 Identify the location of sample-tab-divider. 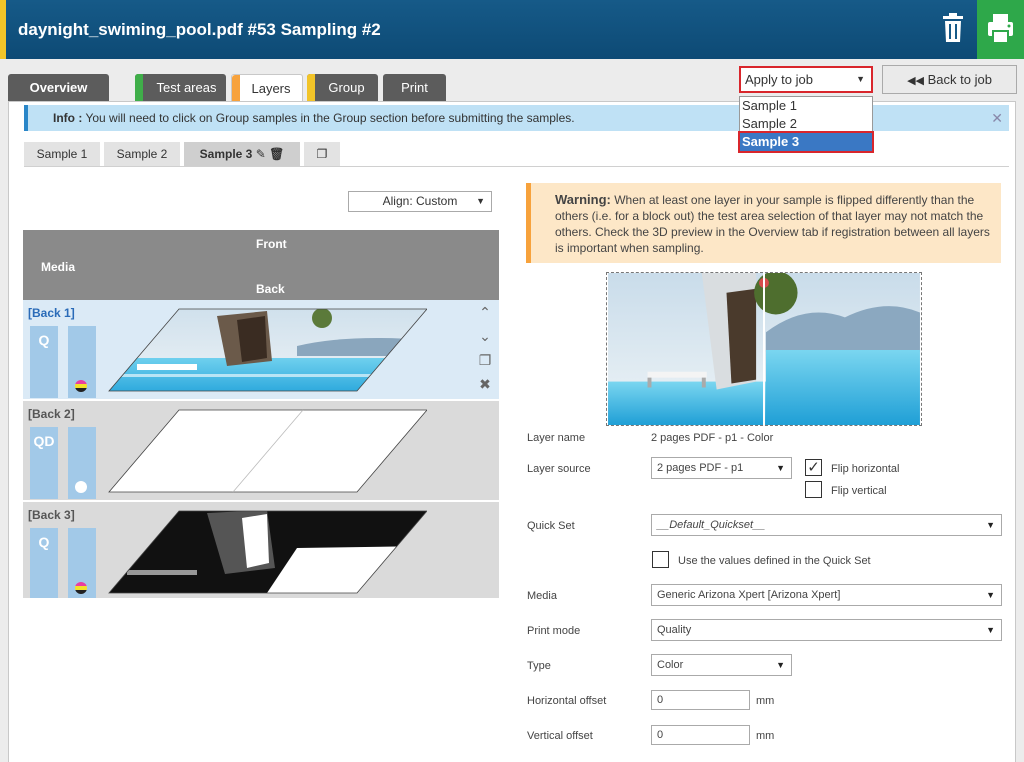
(516, 166).